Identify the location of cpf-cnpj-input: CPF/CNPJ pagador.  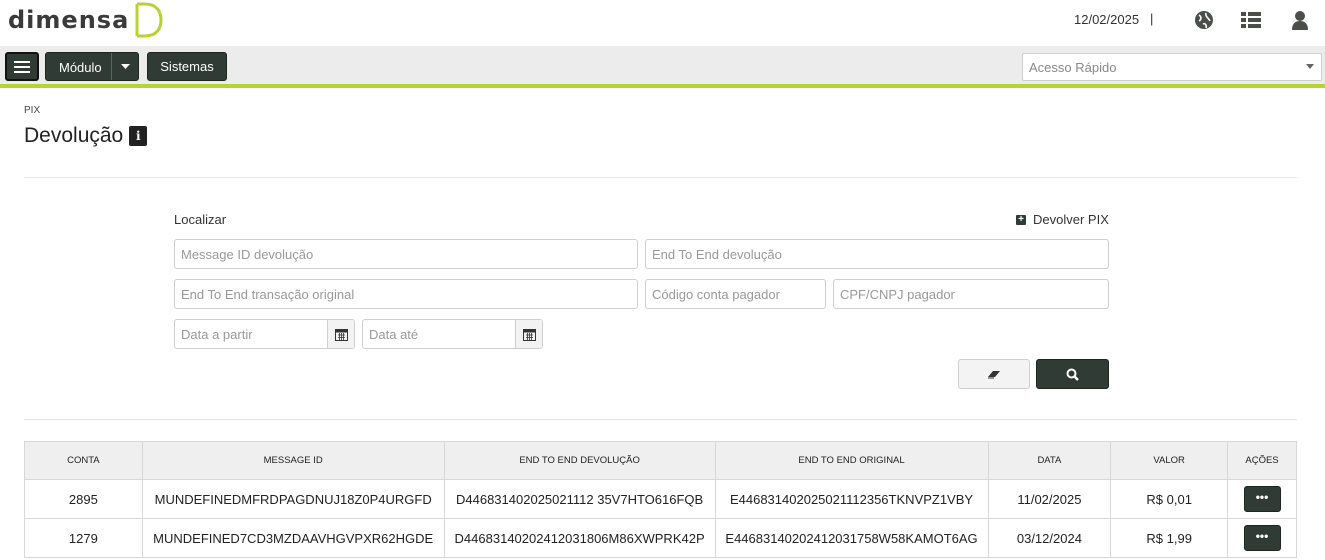
(971, 294).